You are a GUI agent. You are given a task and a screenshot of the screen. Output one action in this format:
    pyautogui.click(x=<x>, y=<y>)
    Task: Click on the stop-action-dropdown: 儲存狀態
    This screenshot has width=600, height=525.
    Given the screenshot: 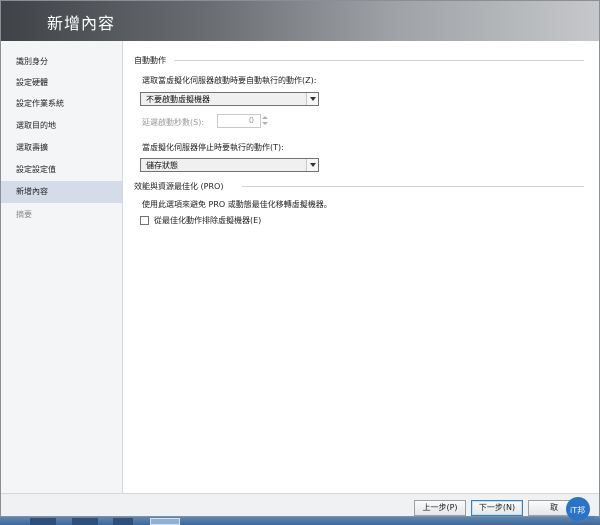 What is the action you would take?
    pyautogui.click(x=229, y=165)
    